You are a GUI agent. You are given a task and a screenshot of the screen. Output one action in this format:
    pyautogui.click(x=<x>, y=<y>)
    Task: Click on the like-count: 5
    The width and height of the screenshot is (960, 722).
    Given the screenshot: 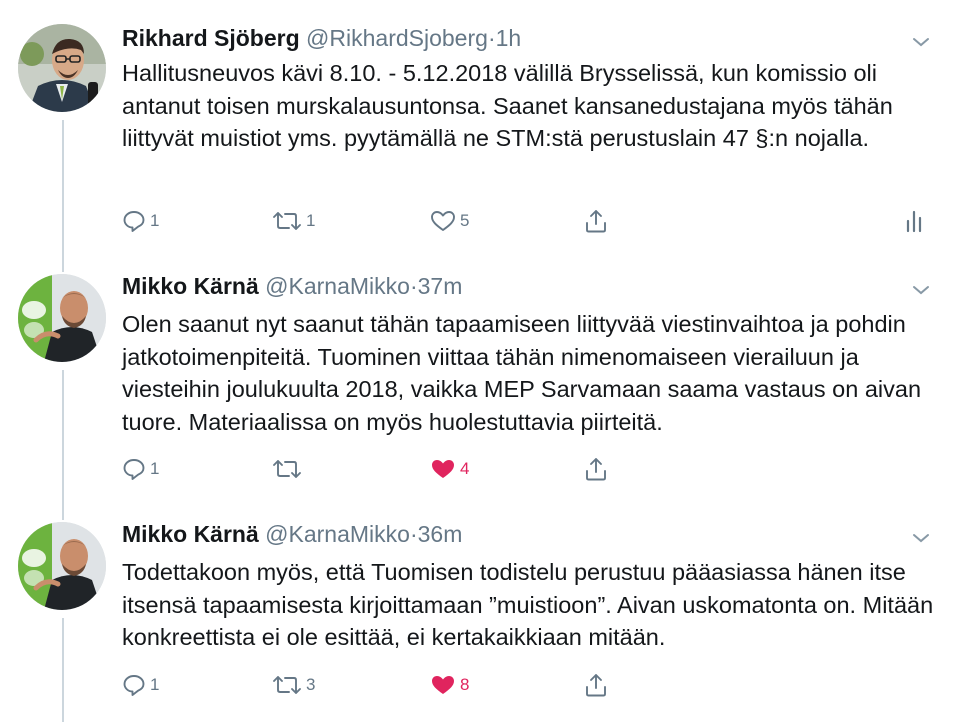 What is the action you would take?
    pyautogui.click(x=465, y=220)
    